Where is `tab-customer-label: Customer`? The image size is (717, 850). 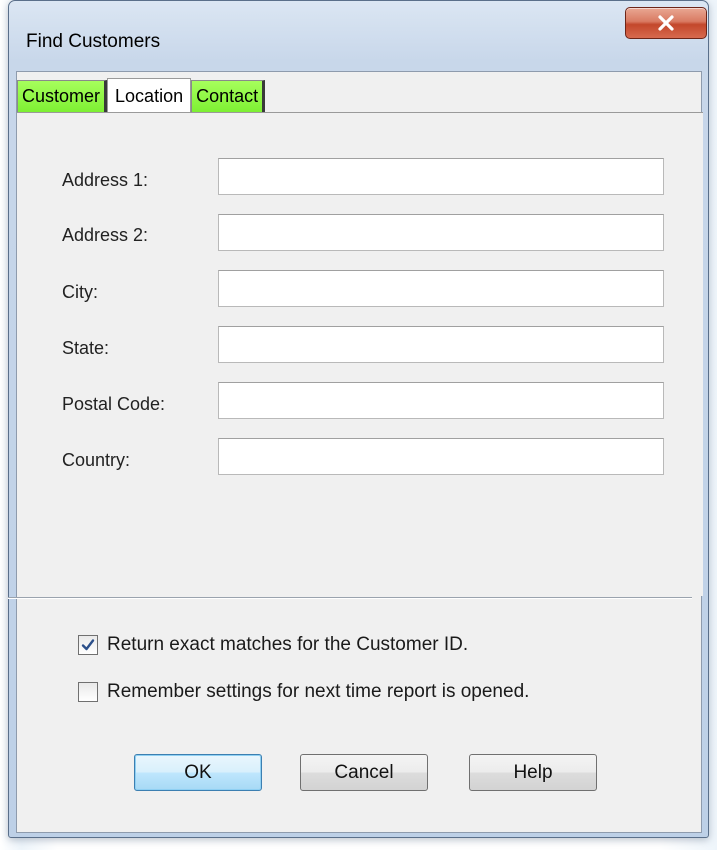 tab-customer-label: Customer is located at coordinates (61, 96).